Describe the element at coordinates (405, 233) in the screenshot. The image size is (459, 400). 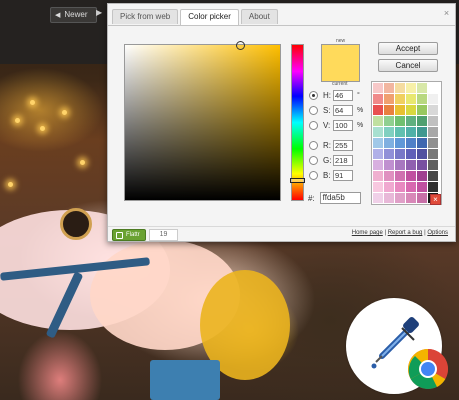
I see `report-bug-link: Report a bug` at that location.